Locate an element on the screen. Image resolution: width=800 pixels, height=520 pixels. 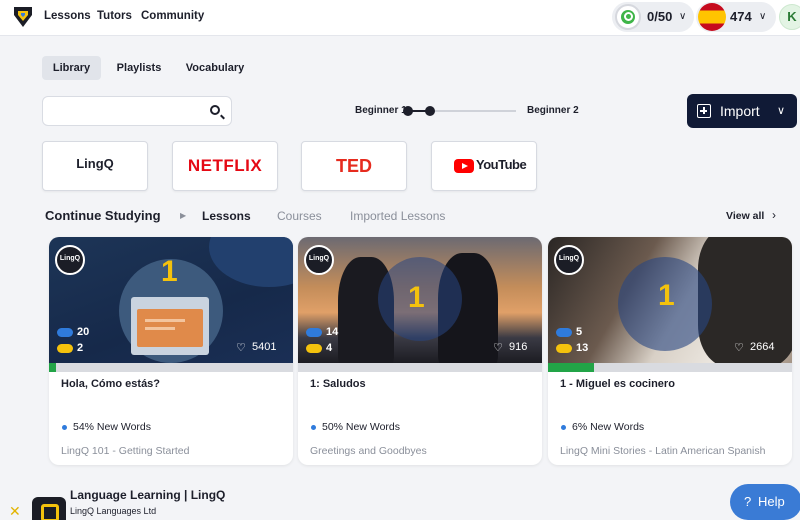
search-box is located at coordinates (137, 111).